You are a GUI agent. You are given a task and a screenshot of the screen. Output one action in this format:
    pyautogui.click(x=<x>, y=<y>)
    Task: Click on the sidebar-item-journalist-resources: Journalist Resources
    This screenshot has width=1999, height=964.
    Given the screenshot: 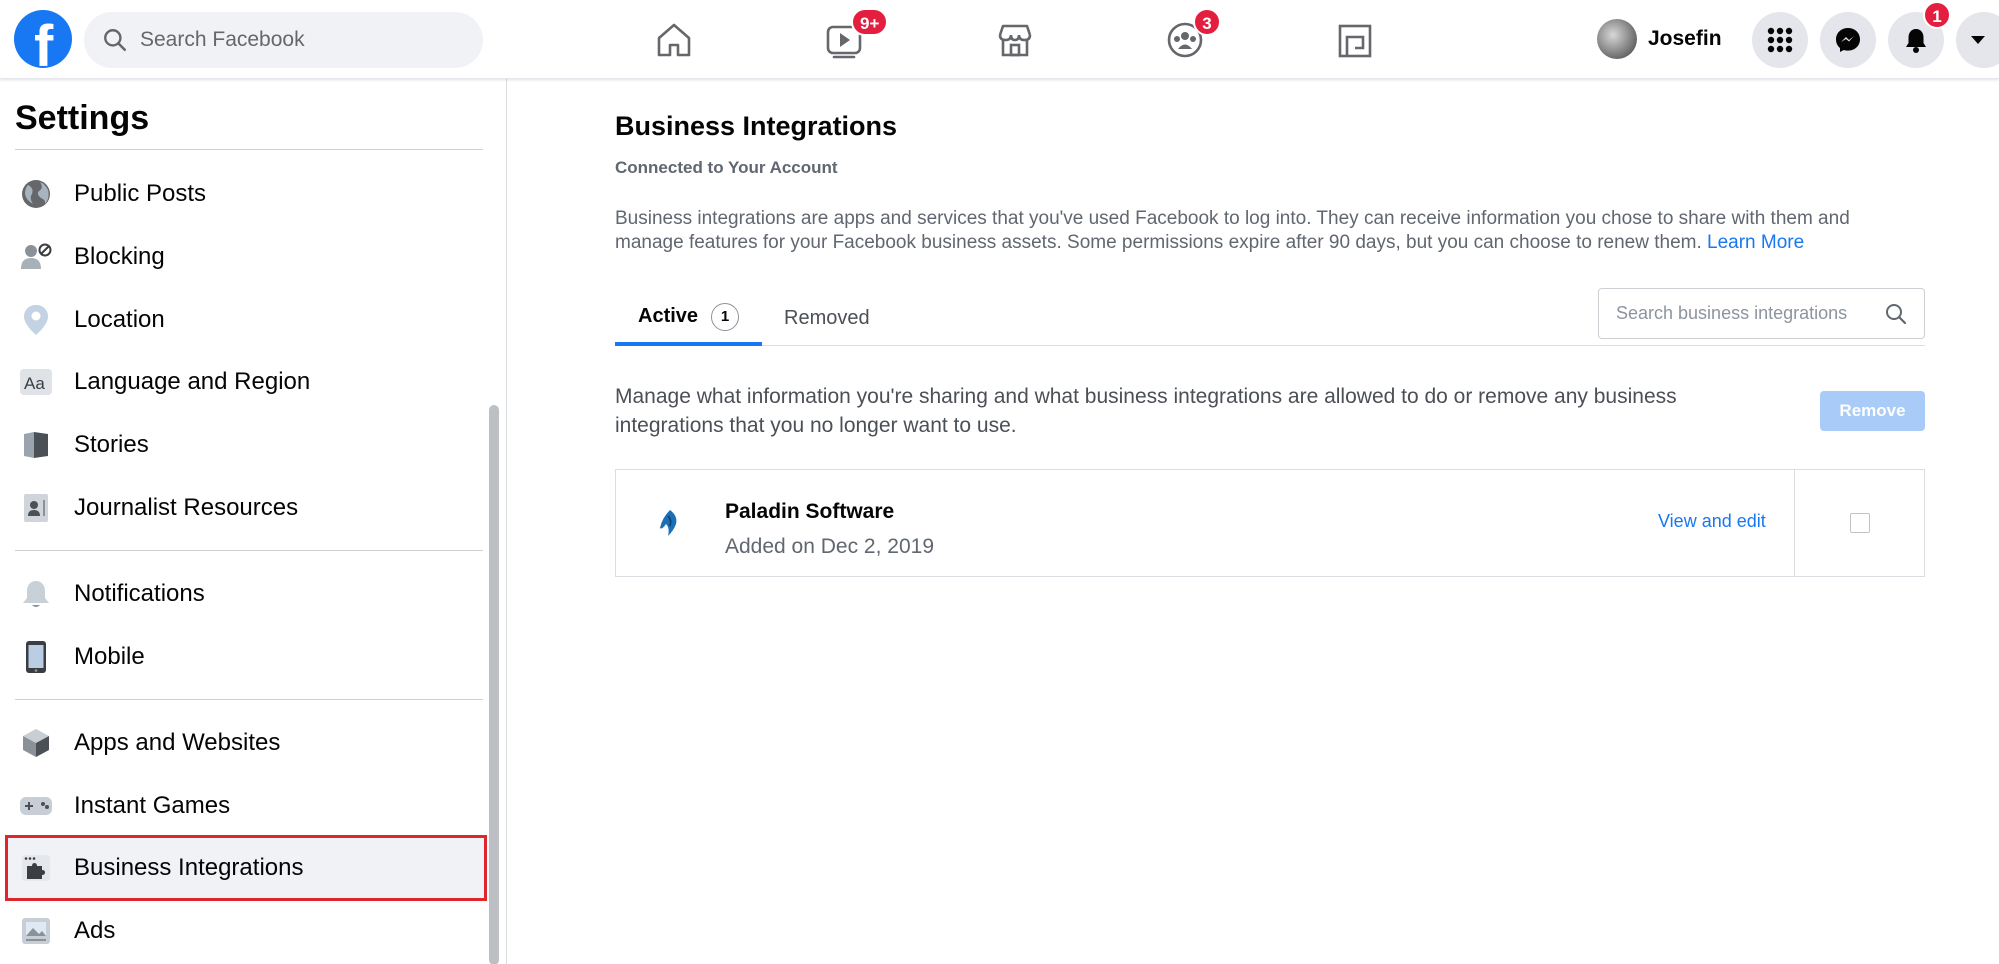 What is the action you would take?
    pyautogui.click(x=246, y=508)
    